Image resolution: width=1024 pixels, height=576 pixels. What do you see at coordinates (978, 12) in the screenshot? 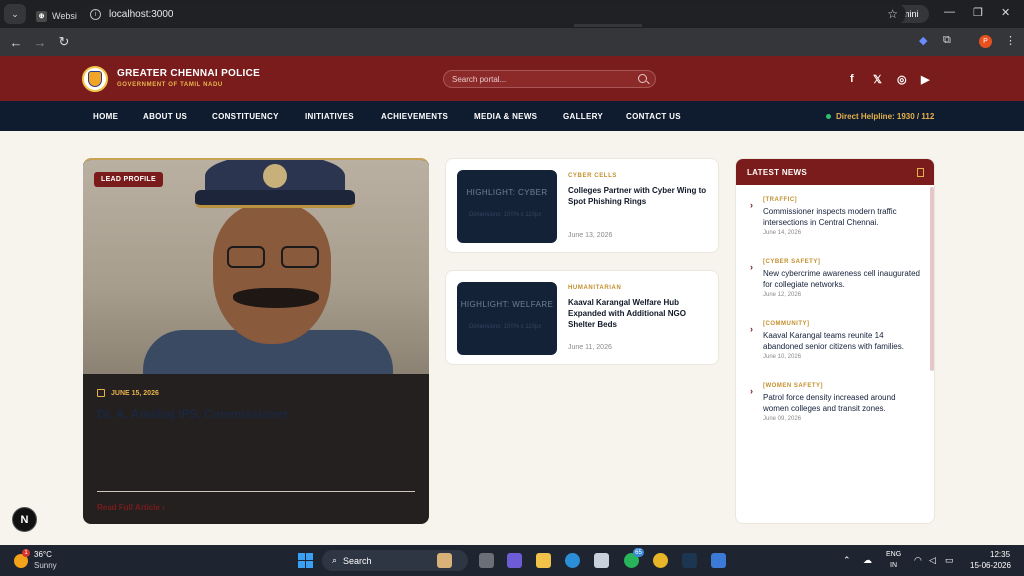
I see `restore-window-button: ❐` at bounding box center [978, 12].